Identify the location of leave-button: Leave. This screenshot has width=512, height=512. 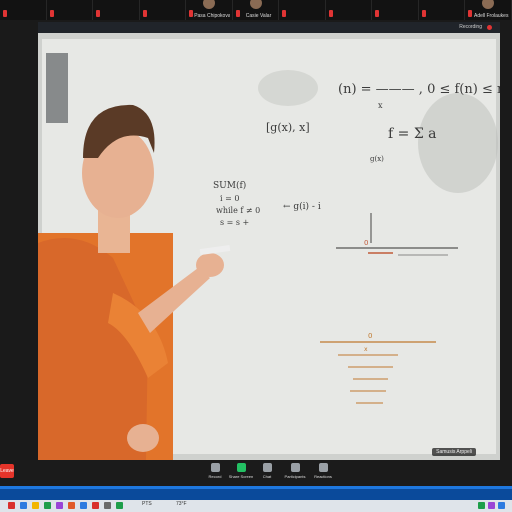
(7, 471).